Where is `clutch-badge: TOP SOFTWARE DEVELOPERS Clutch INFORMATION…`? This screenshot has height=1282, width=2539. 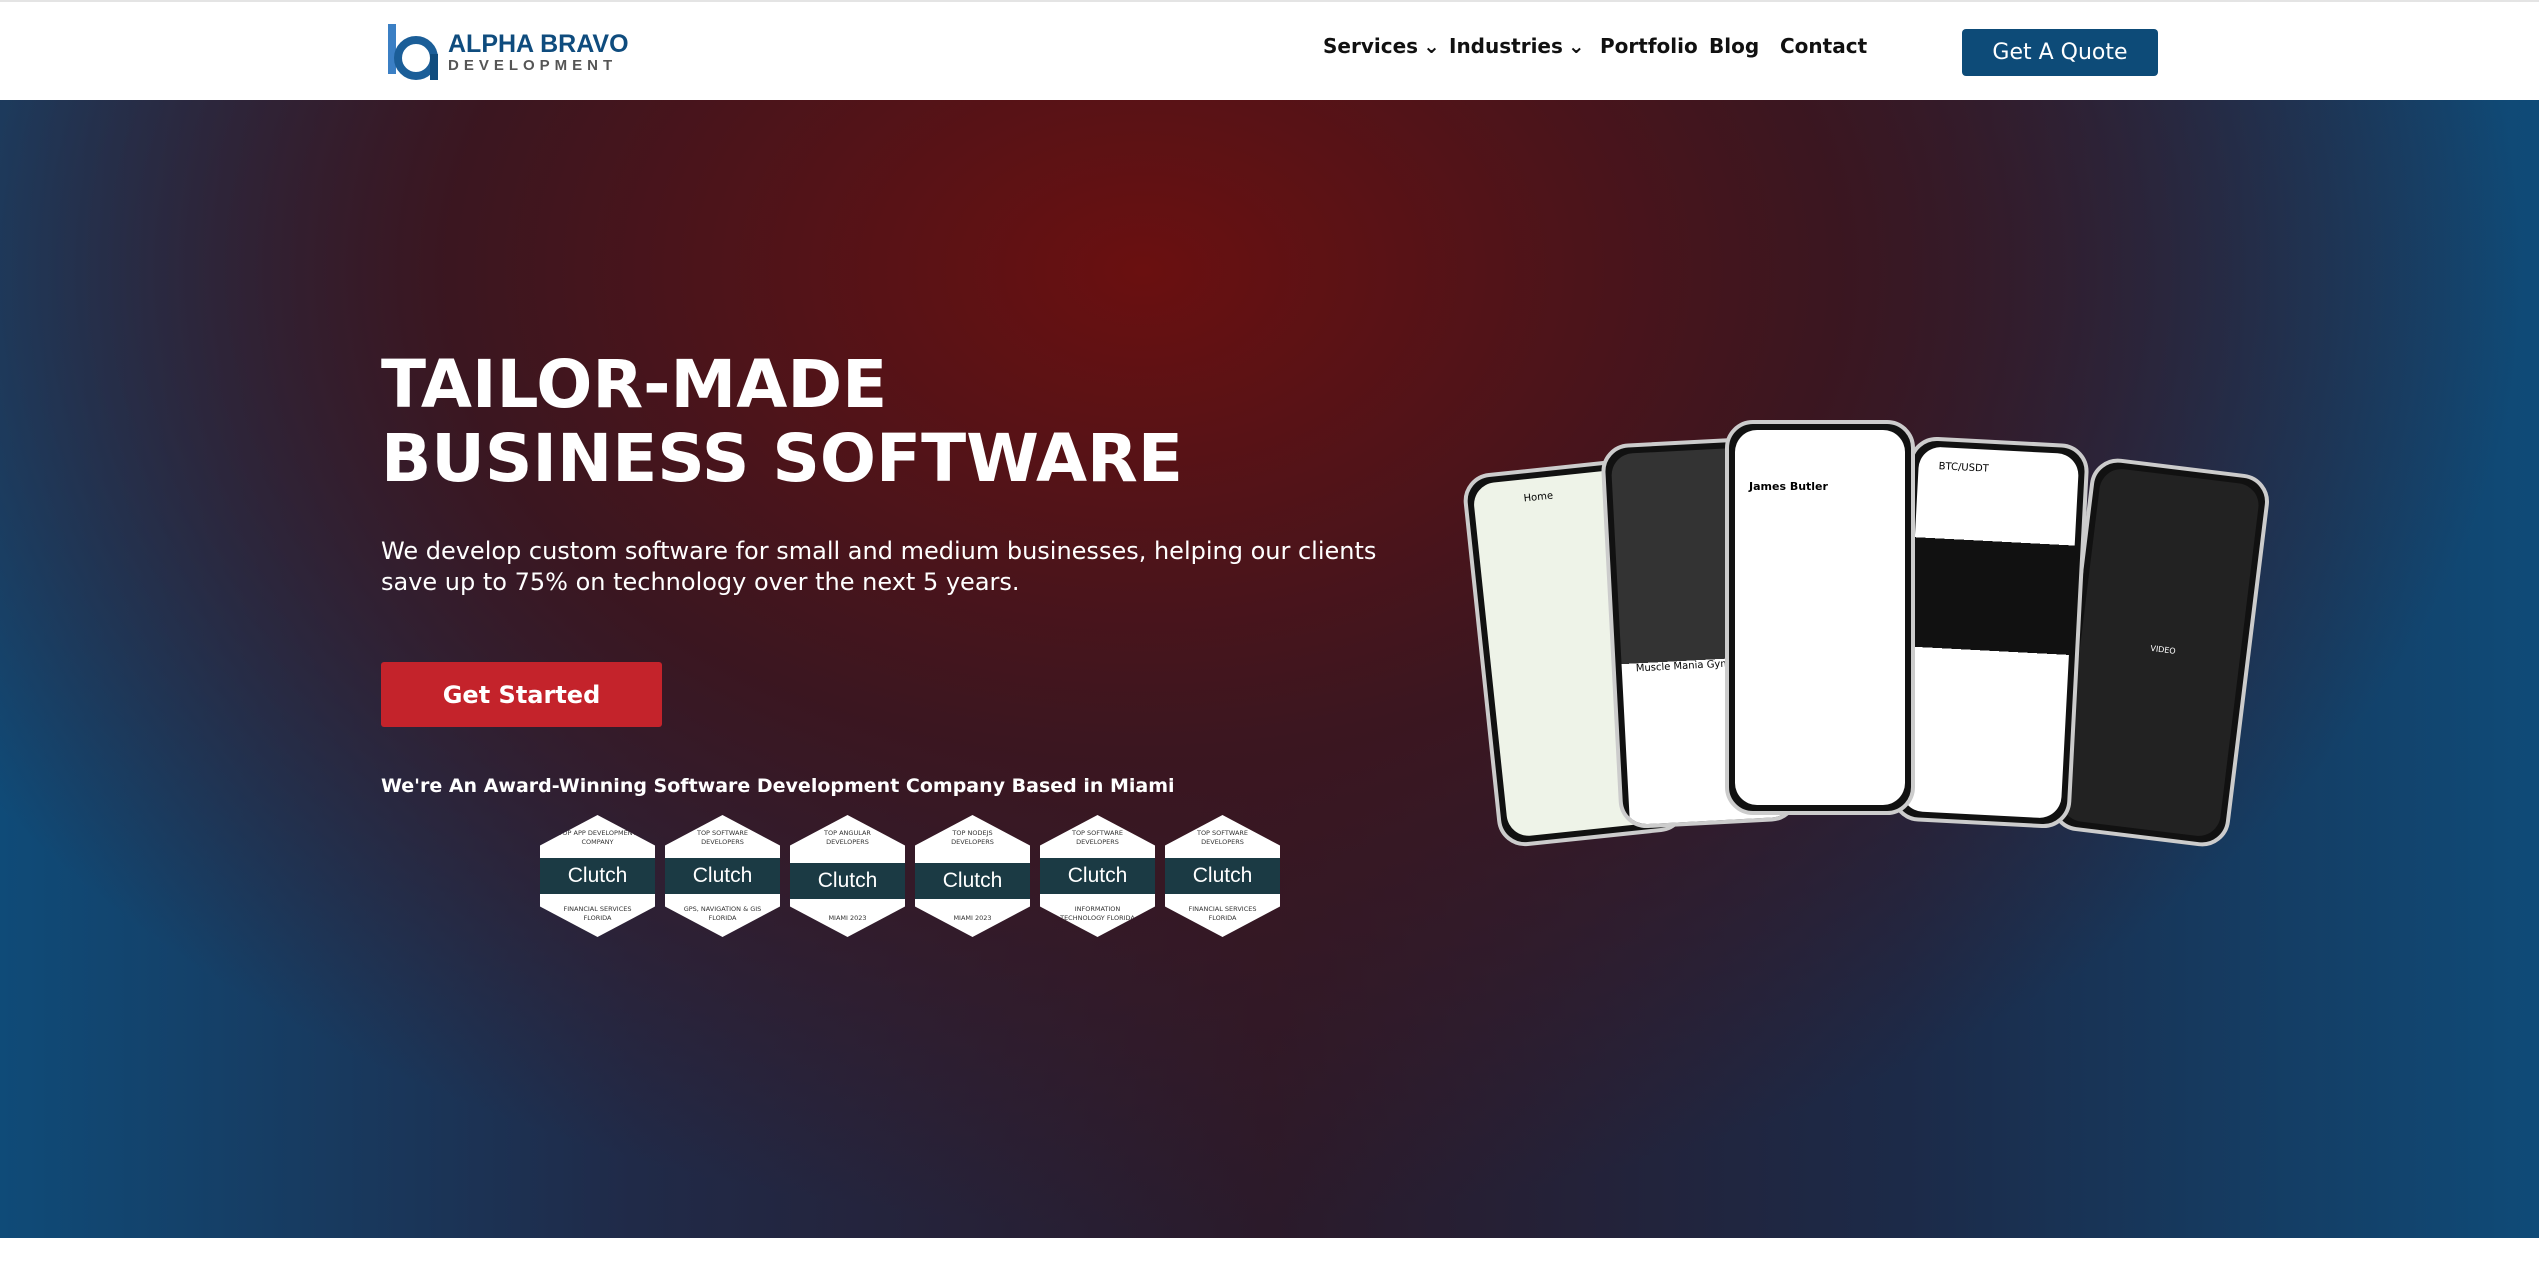
clutch-badge: TOP SOFTWARE DEVELOPERS Clutch INFORMATION… is located at coordinates (1097, 876).